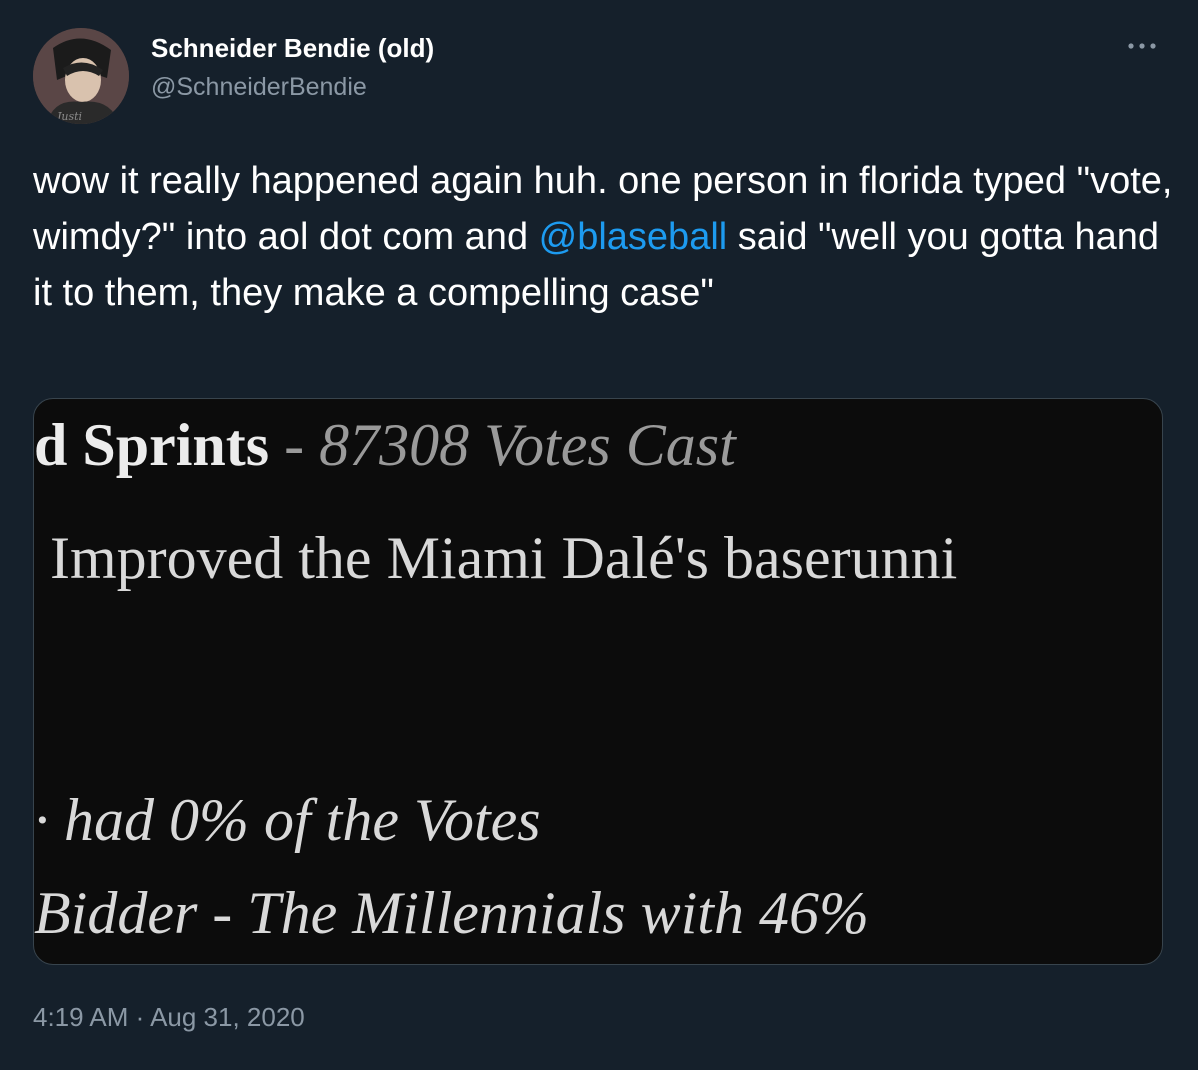 The height and width of the screenshot is (1070, 1198). I want to click on avatar: Justi, so click(81, 76).